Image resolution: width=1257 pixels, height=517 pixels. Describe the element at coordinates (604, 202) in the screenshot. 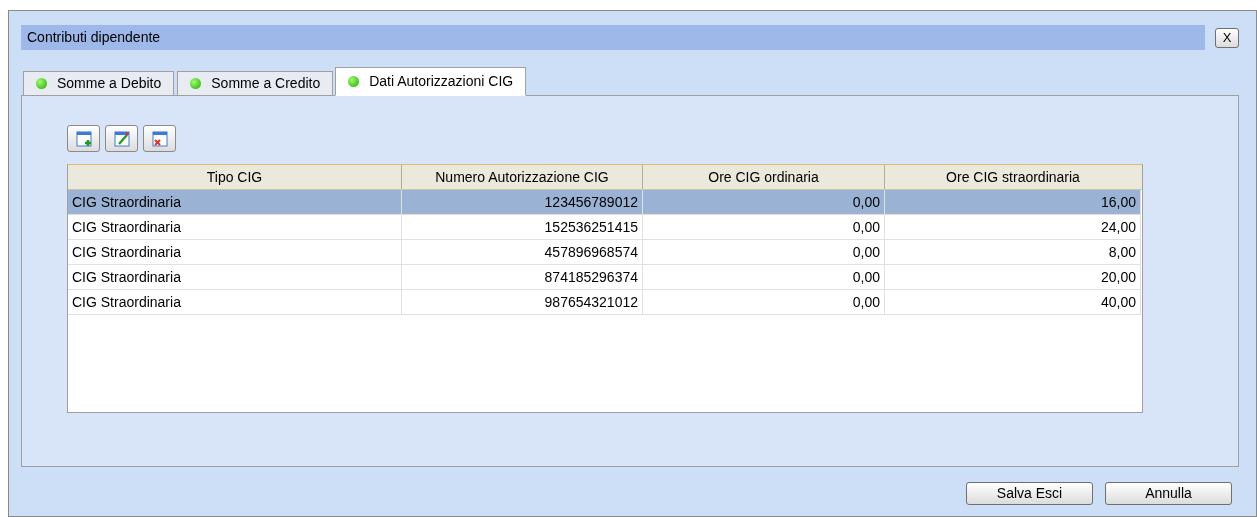

I see `table-row: CIG Straordinaria 123456789012 0,00 16,00` at that location.